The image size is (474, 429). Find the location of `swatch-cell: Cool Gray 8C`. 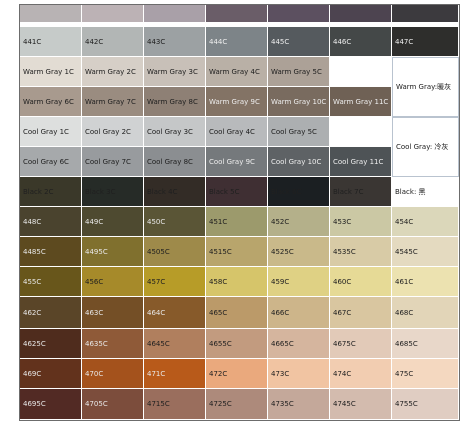

swatch-cell: Cool Gray 8C is located at coordinates (175, 162).